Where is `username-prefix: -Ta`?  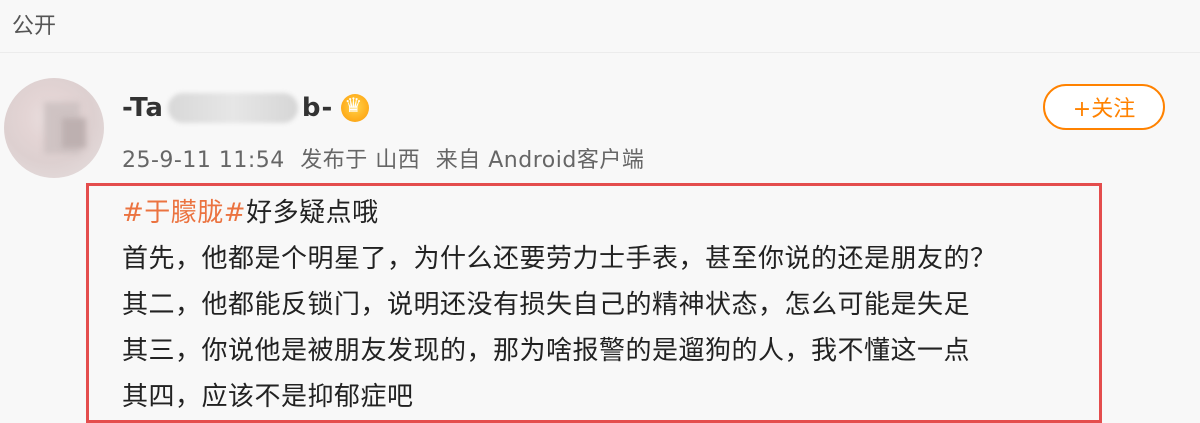 username-prefix: -Ta is located at coordinates (143, 108).